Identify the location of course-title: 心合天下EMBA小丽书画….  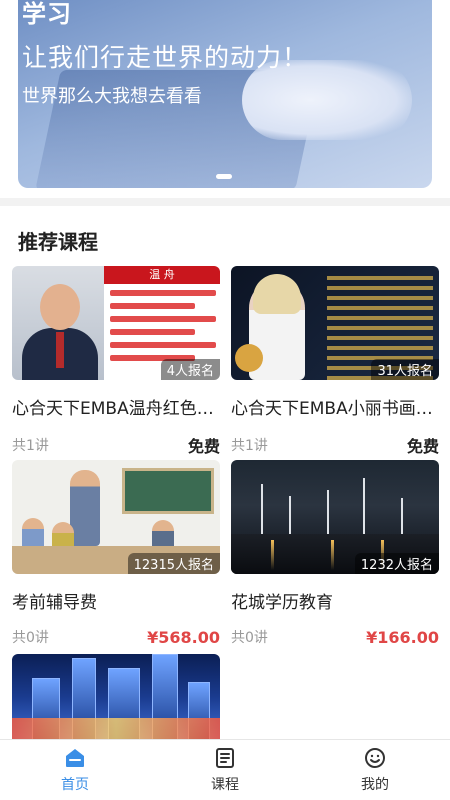
(332, 409).